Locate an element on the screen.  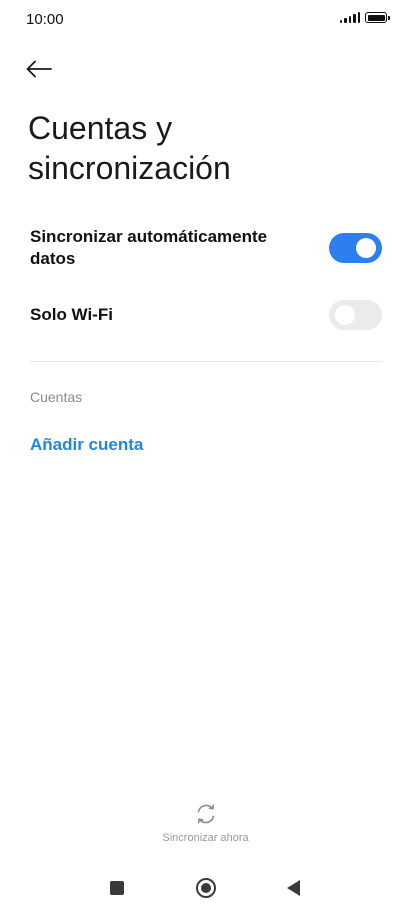
wifi-only-label: Solo Wi-Fi is located at coordinates (71, 314).